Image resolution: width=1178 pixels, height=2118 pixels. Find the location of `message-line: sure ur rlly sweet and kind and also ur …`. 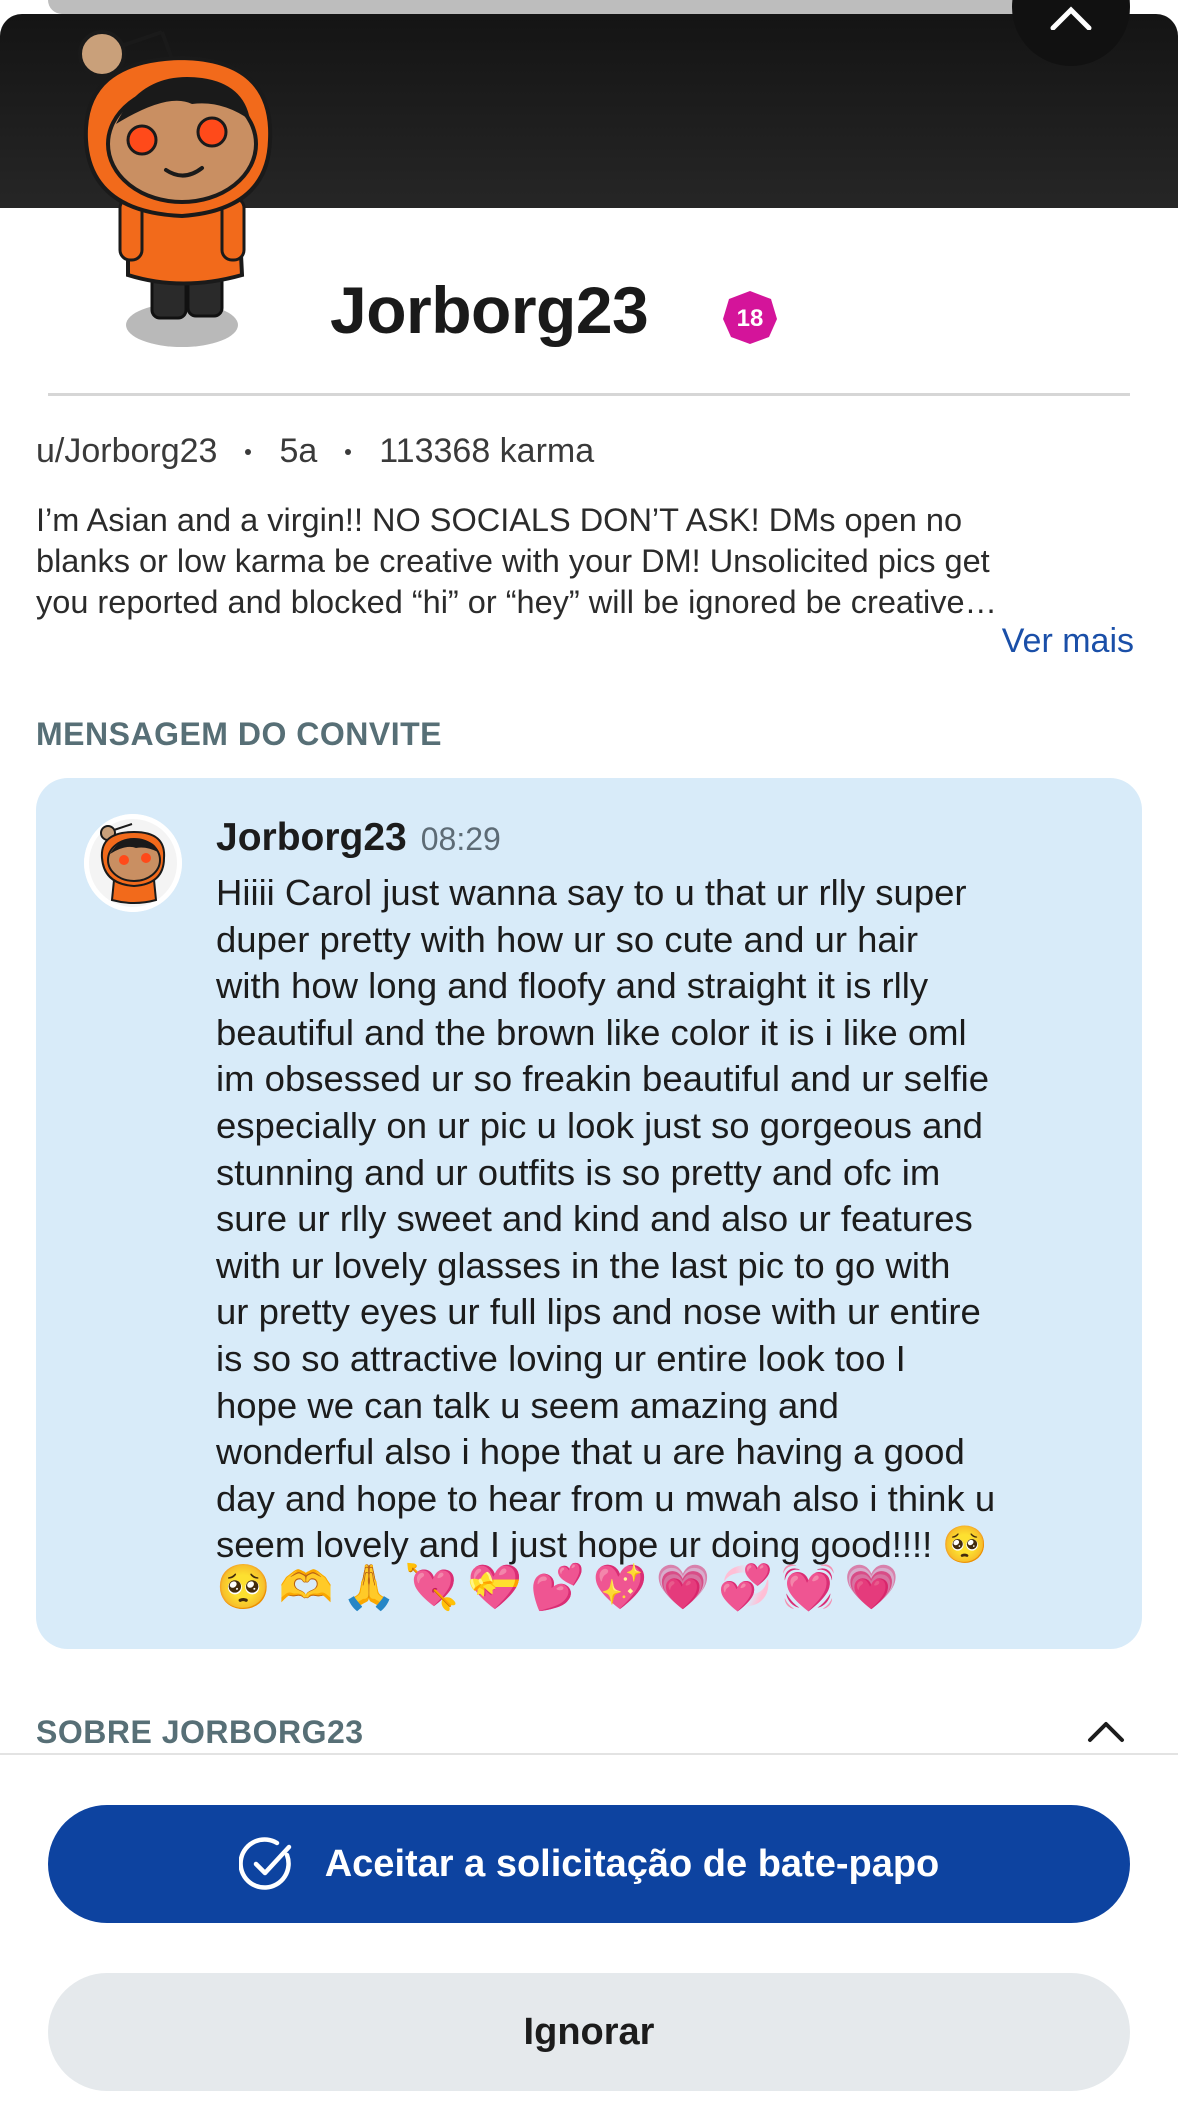

message-line: sure ur rlly sweet and kind and also ur … is located at coordinates (594, 1219).